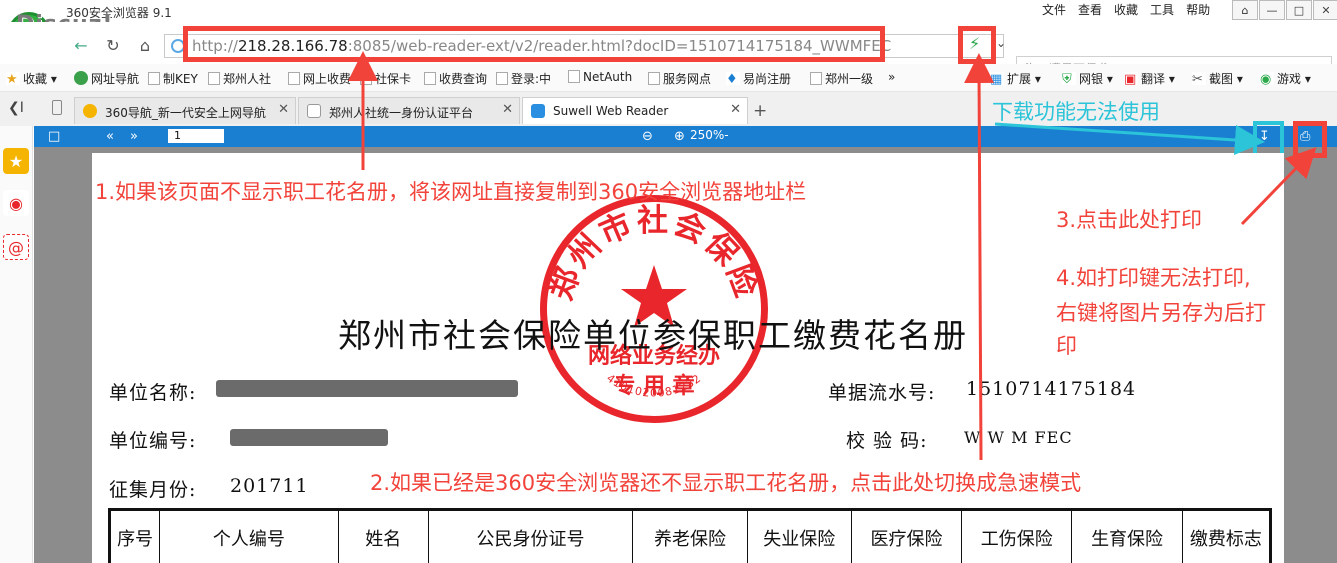 The image size is (1337, 563). What do you see at coordinates (153, 393) in the screenshot?
I see `unit-name-label: 单位名称:` at bounding box center [153, 393].